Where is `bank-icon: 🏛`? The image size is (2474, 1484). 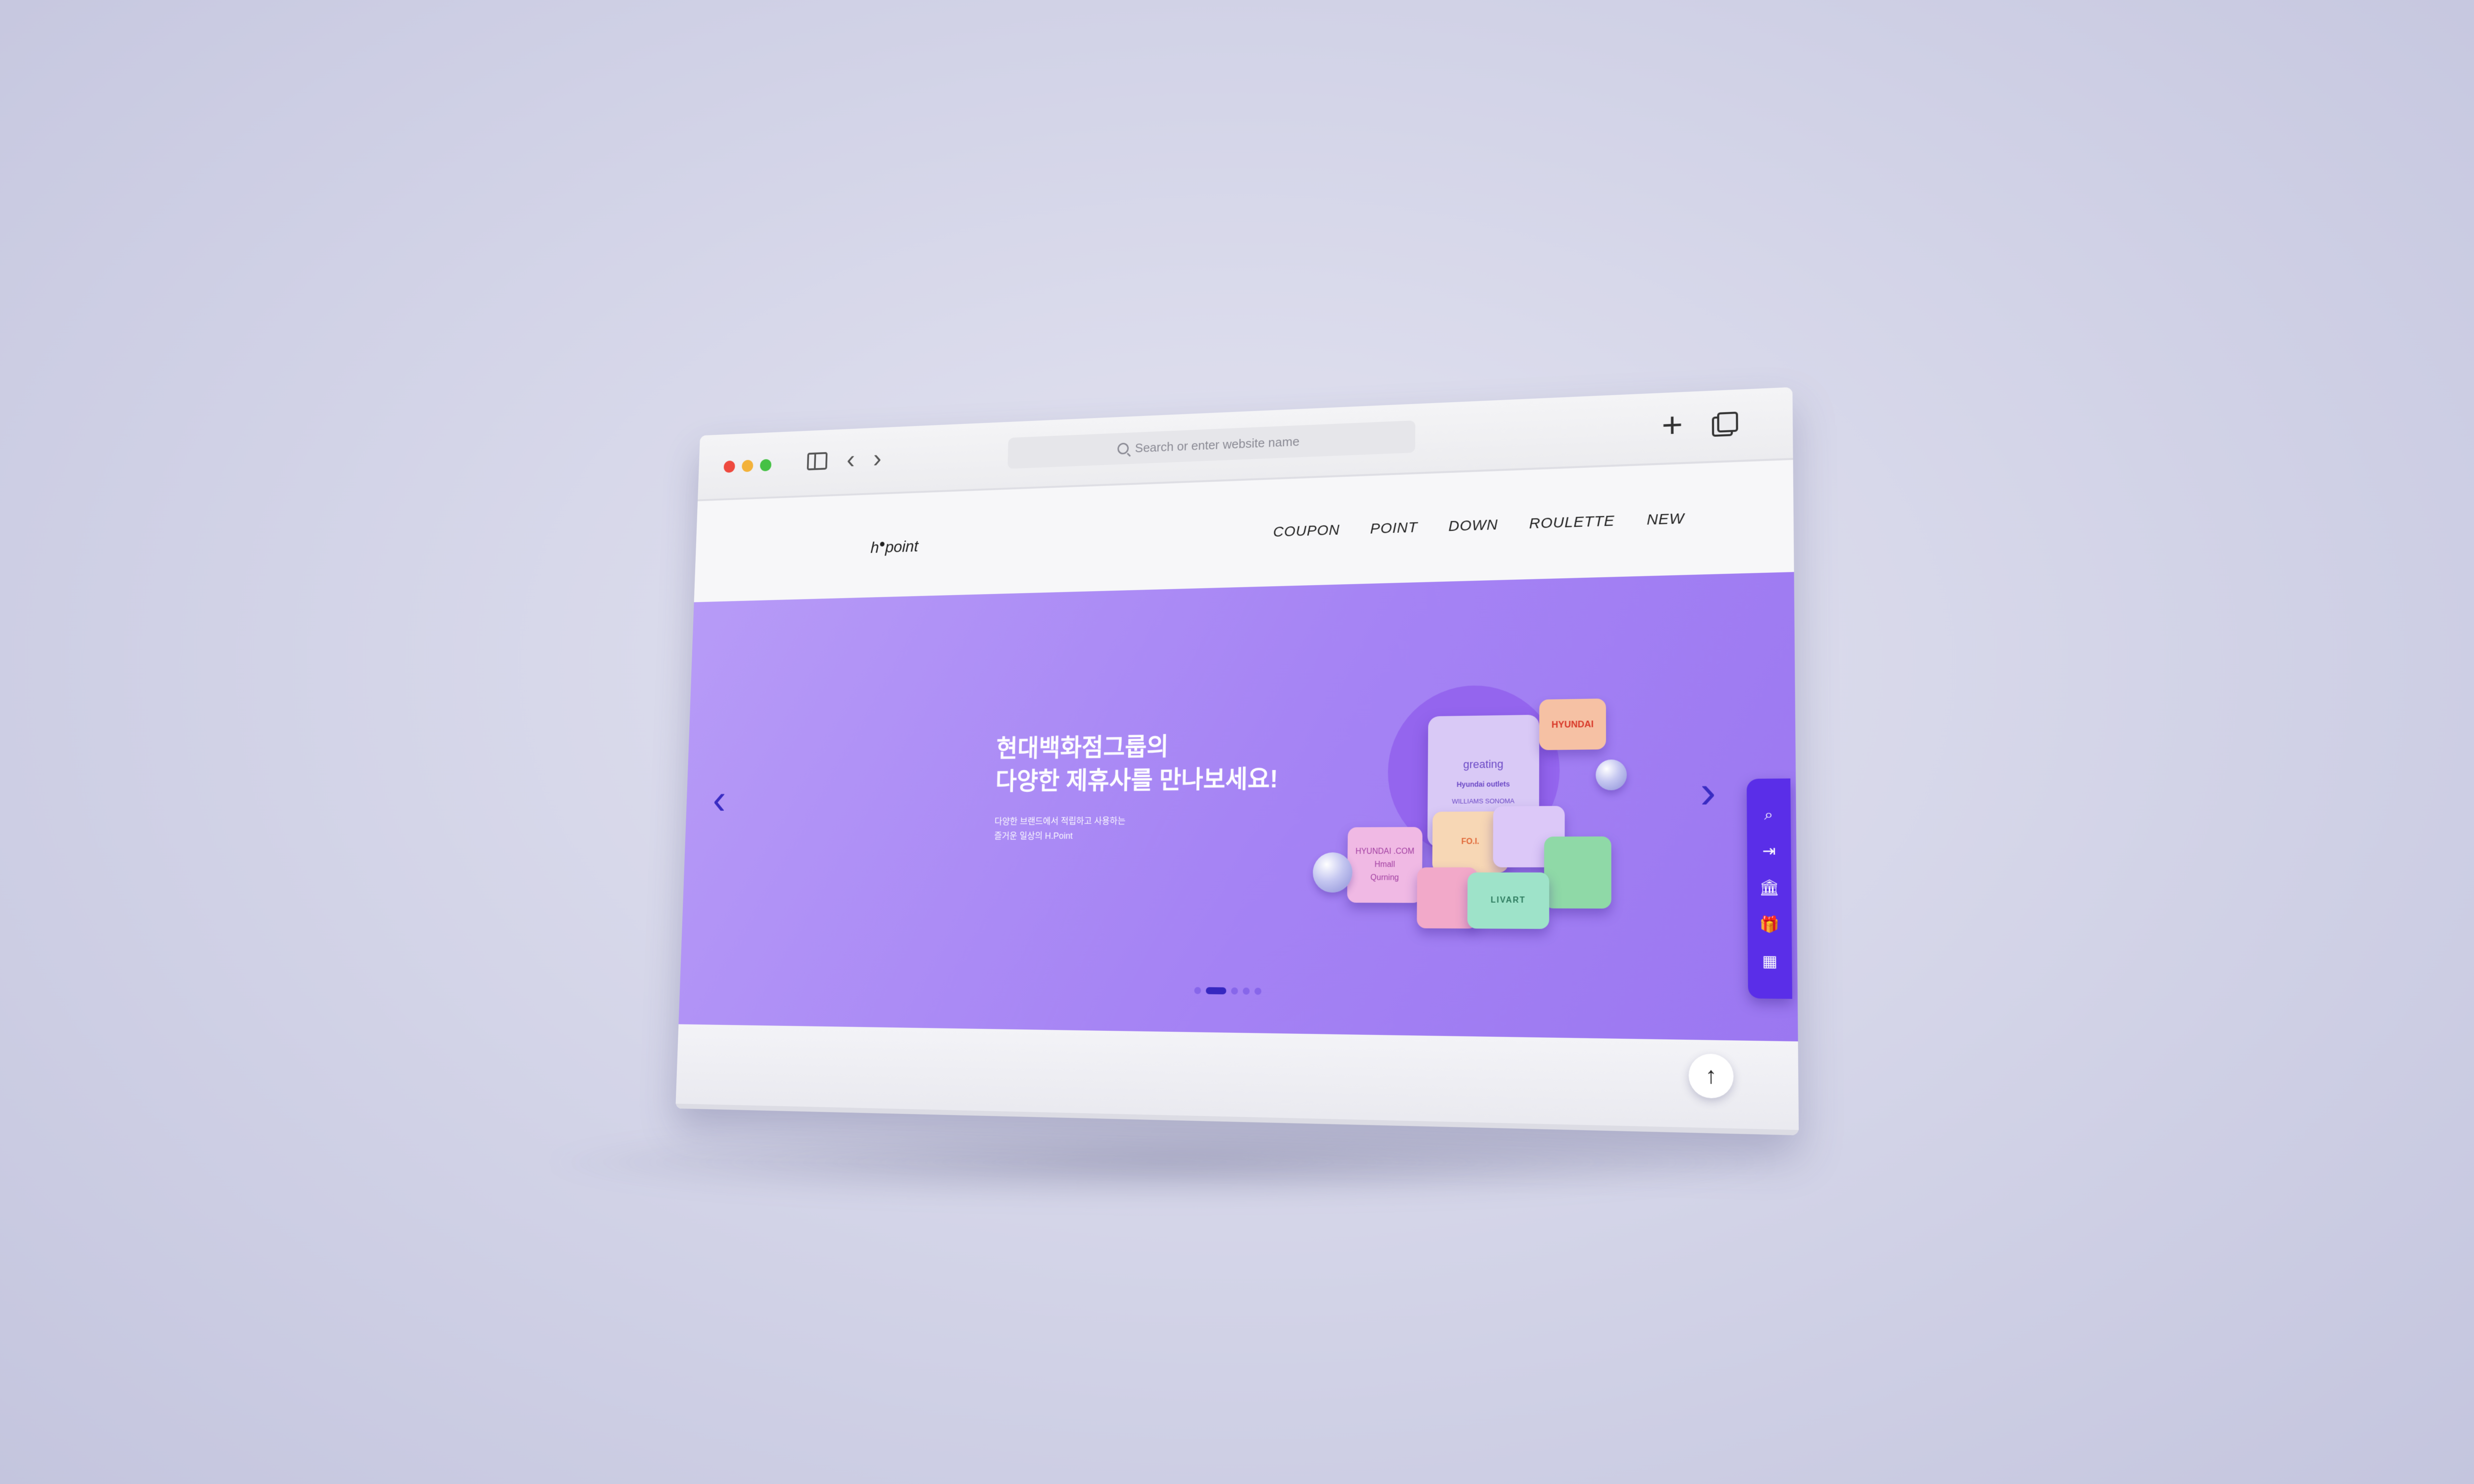 bank-icon: 🏛 is located at coordinates (1770, 888).